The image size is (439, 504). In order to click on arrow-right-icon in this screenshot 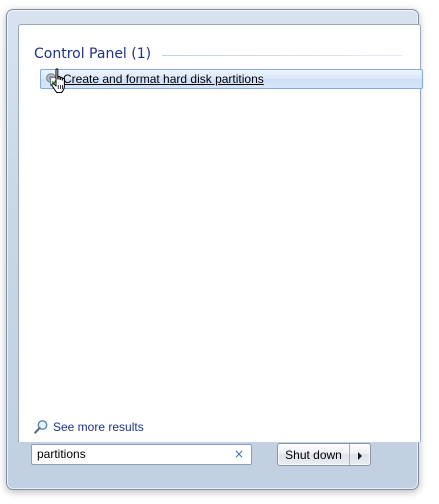, I will do `click(360, 454)`.